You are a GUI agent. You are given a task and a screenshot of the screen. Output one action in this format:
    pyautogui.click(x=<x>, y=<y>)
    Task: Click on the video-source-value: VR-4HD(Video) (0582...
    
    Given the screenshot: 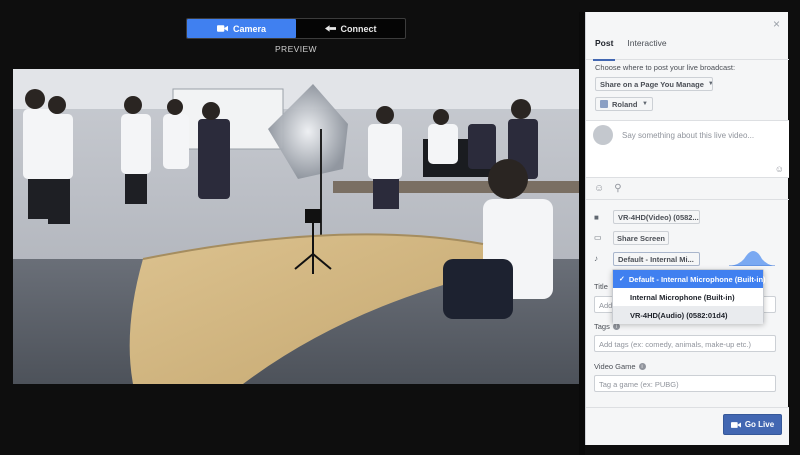 What is the action you would take?
    pyautogui.click(x=658, y=217)
    